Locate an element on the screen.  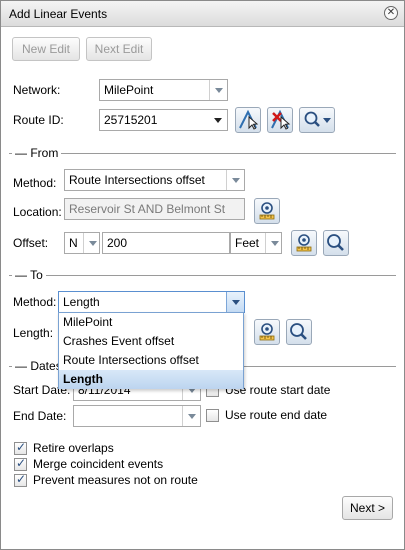
window-title: Add Linear Events is located at coordinates (58, 14).